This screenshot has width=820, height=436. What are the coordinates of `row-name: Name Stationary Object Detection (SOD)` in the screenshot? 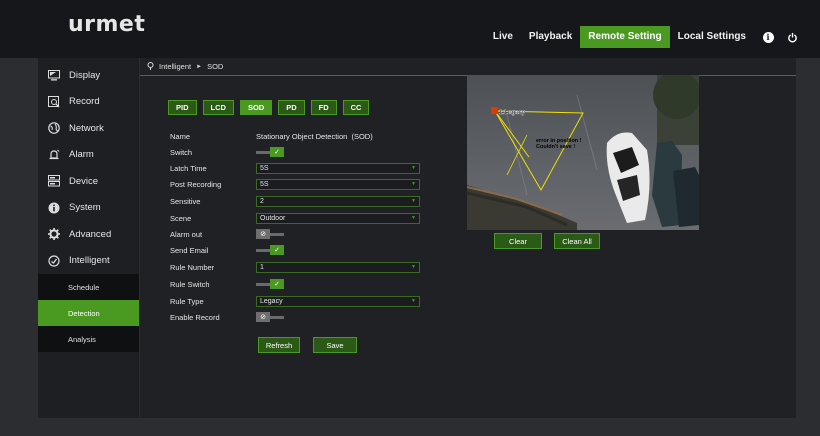 It's located at (271, 136).